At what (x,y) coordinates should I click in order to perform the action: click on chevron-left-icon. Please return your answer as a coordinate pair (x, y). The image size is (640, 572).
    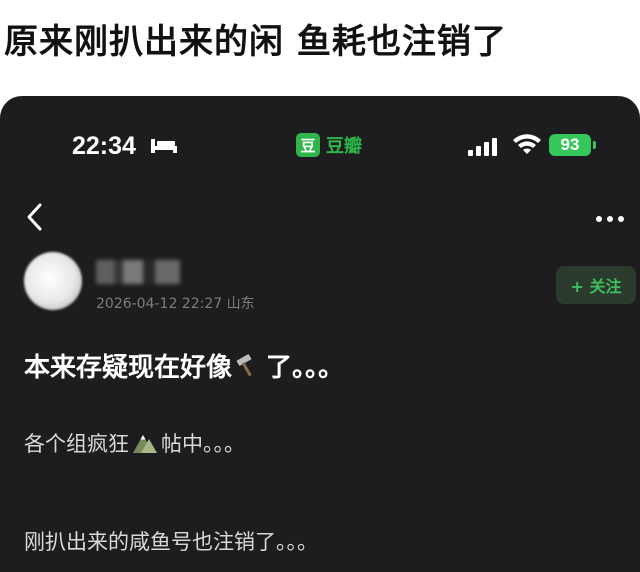
    Looking at the image, I should click on (35, 217).